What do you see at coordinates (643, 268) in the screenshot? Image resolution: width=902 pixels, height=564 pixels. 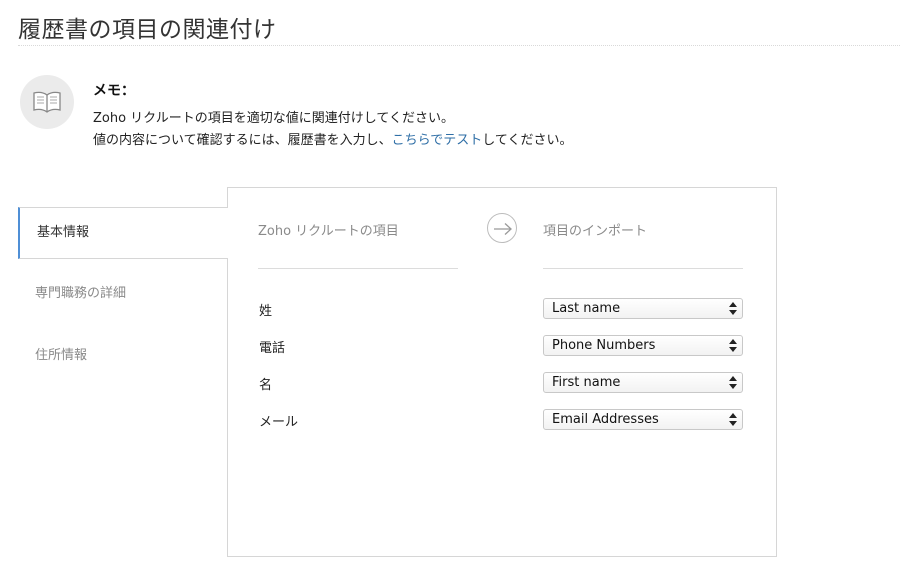 I see `right-header-divider` at bounding box center [643, 268].